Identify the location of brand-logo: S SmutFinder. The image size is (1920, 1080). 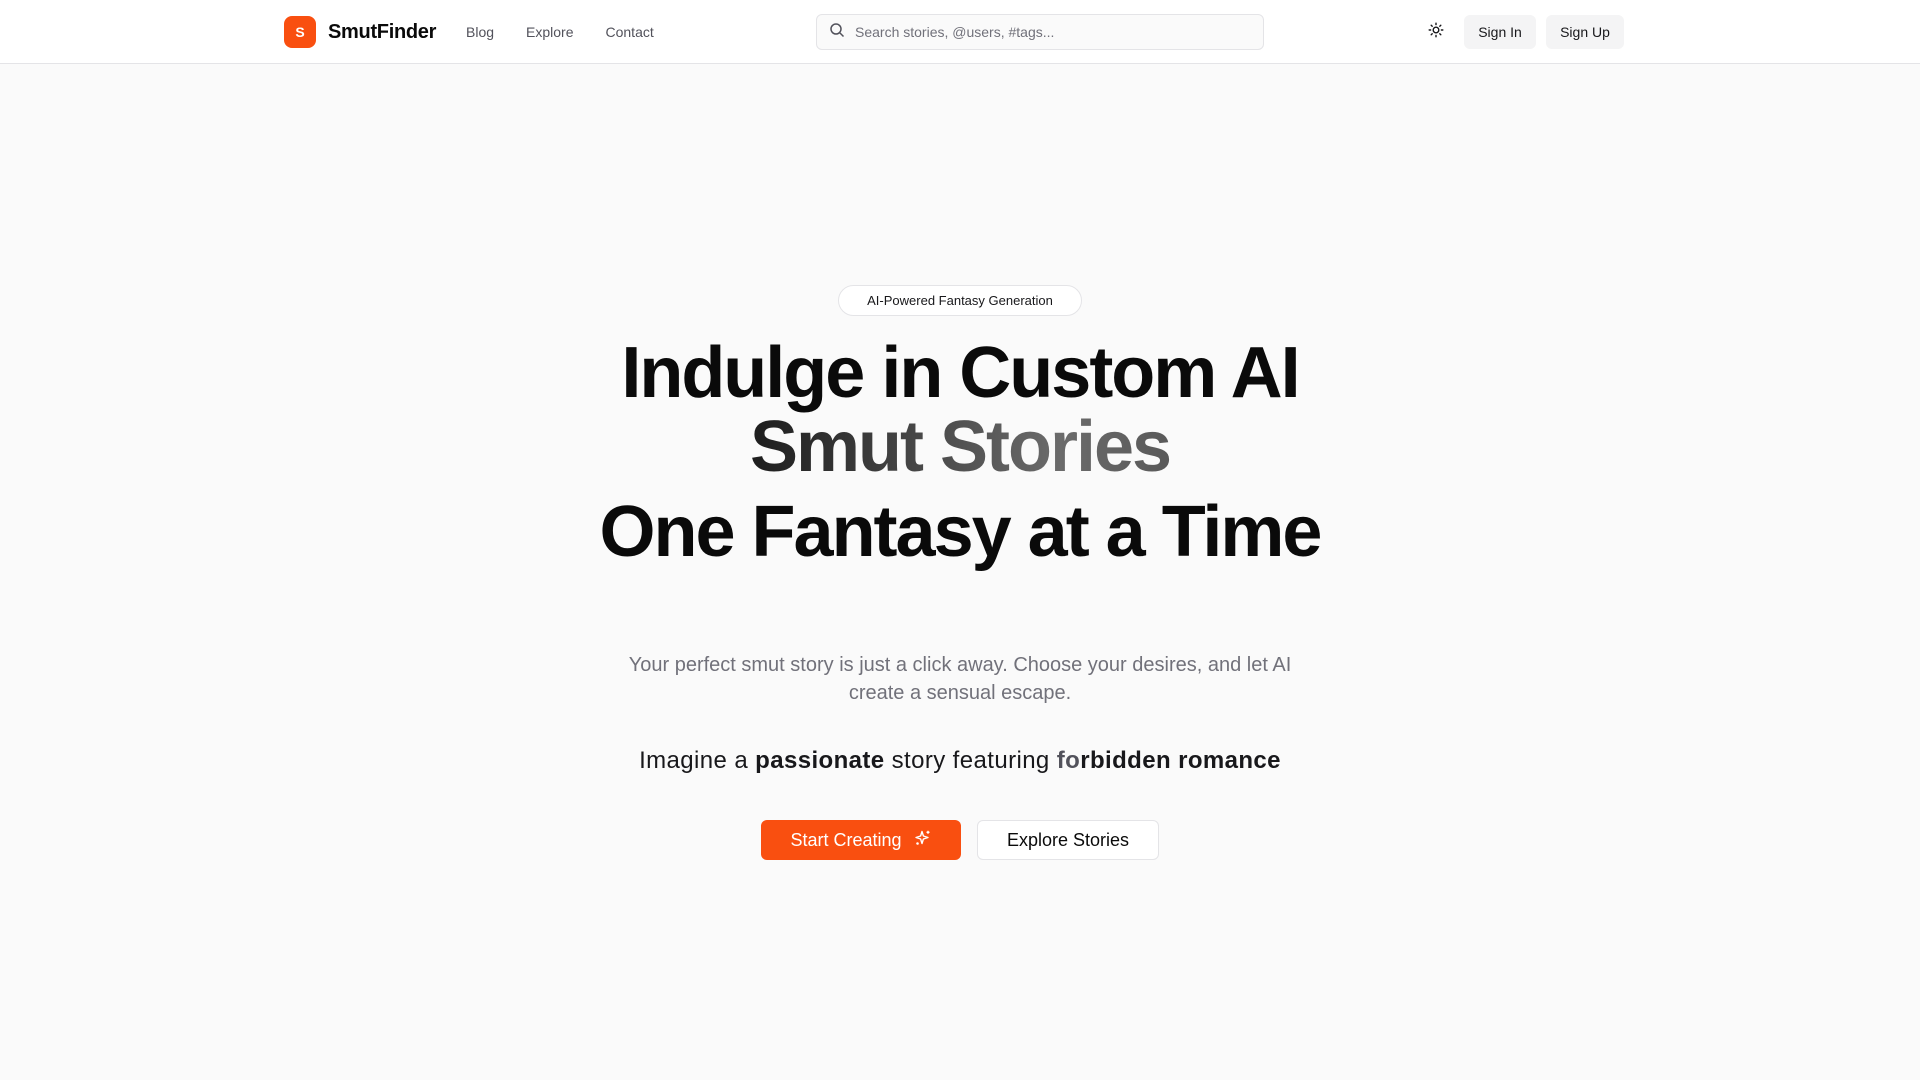
(360, 32).